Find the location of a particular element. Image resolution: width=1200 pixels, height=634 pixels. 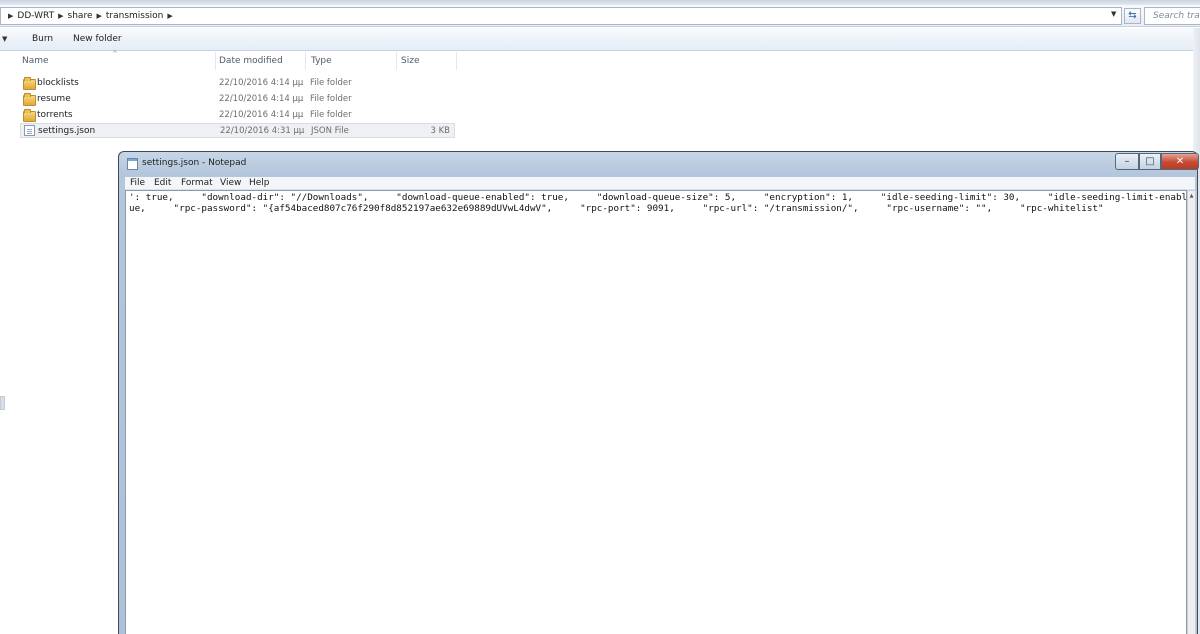

breadcrumb-transmission: transmission is located at coordinates (135, 16).